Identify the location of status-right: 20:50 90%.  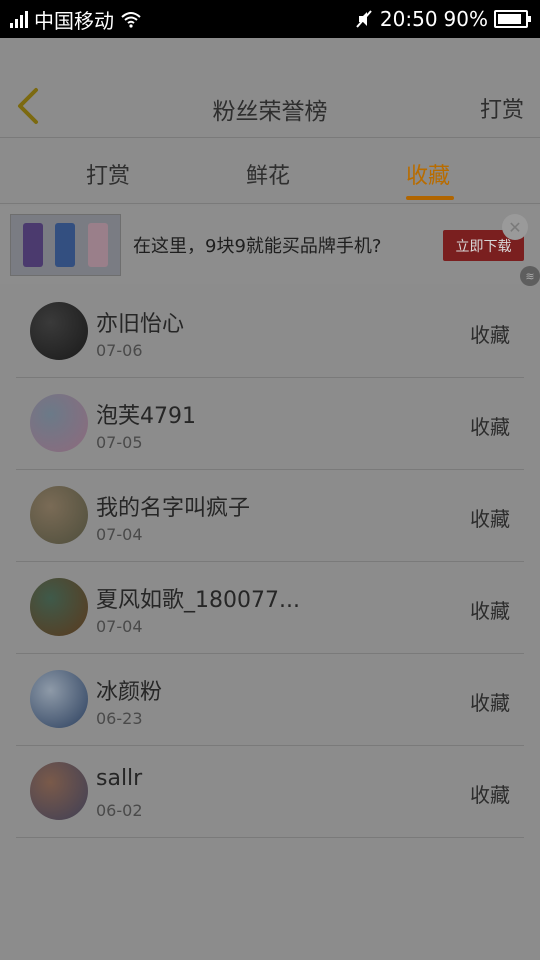
(442, 19).